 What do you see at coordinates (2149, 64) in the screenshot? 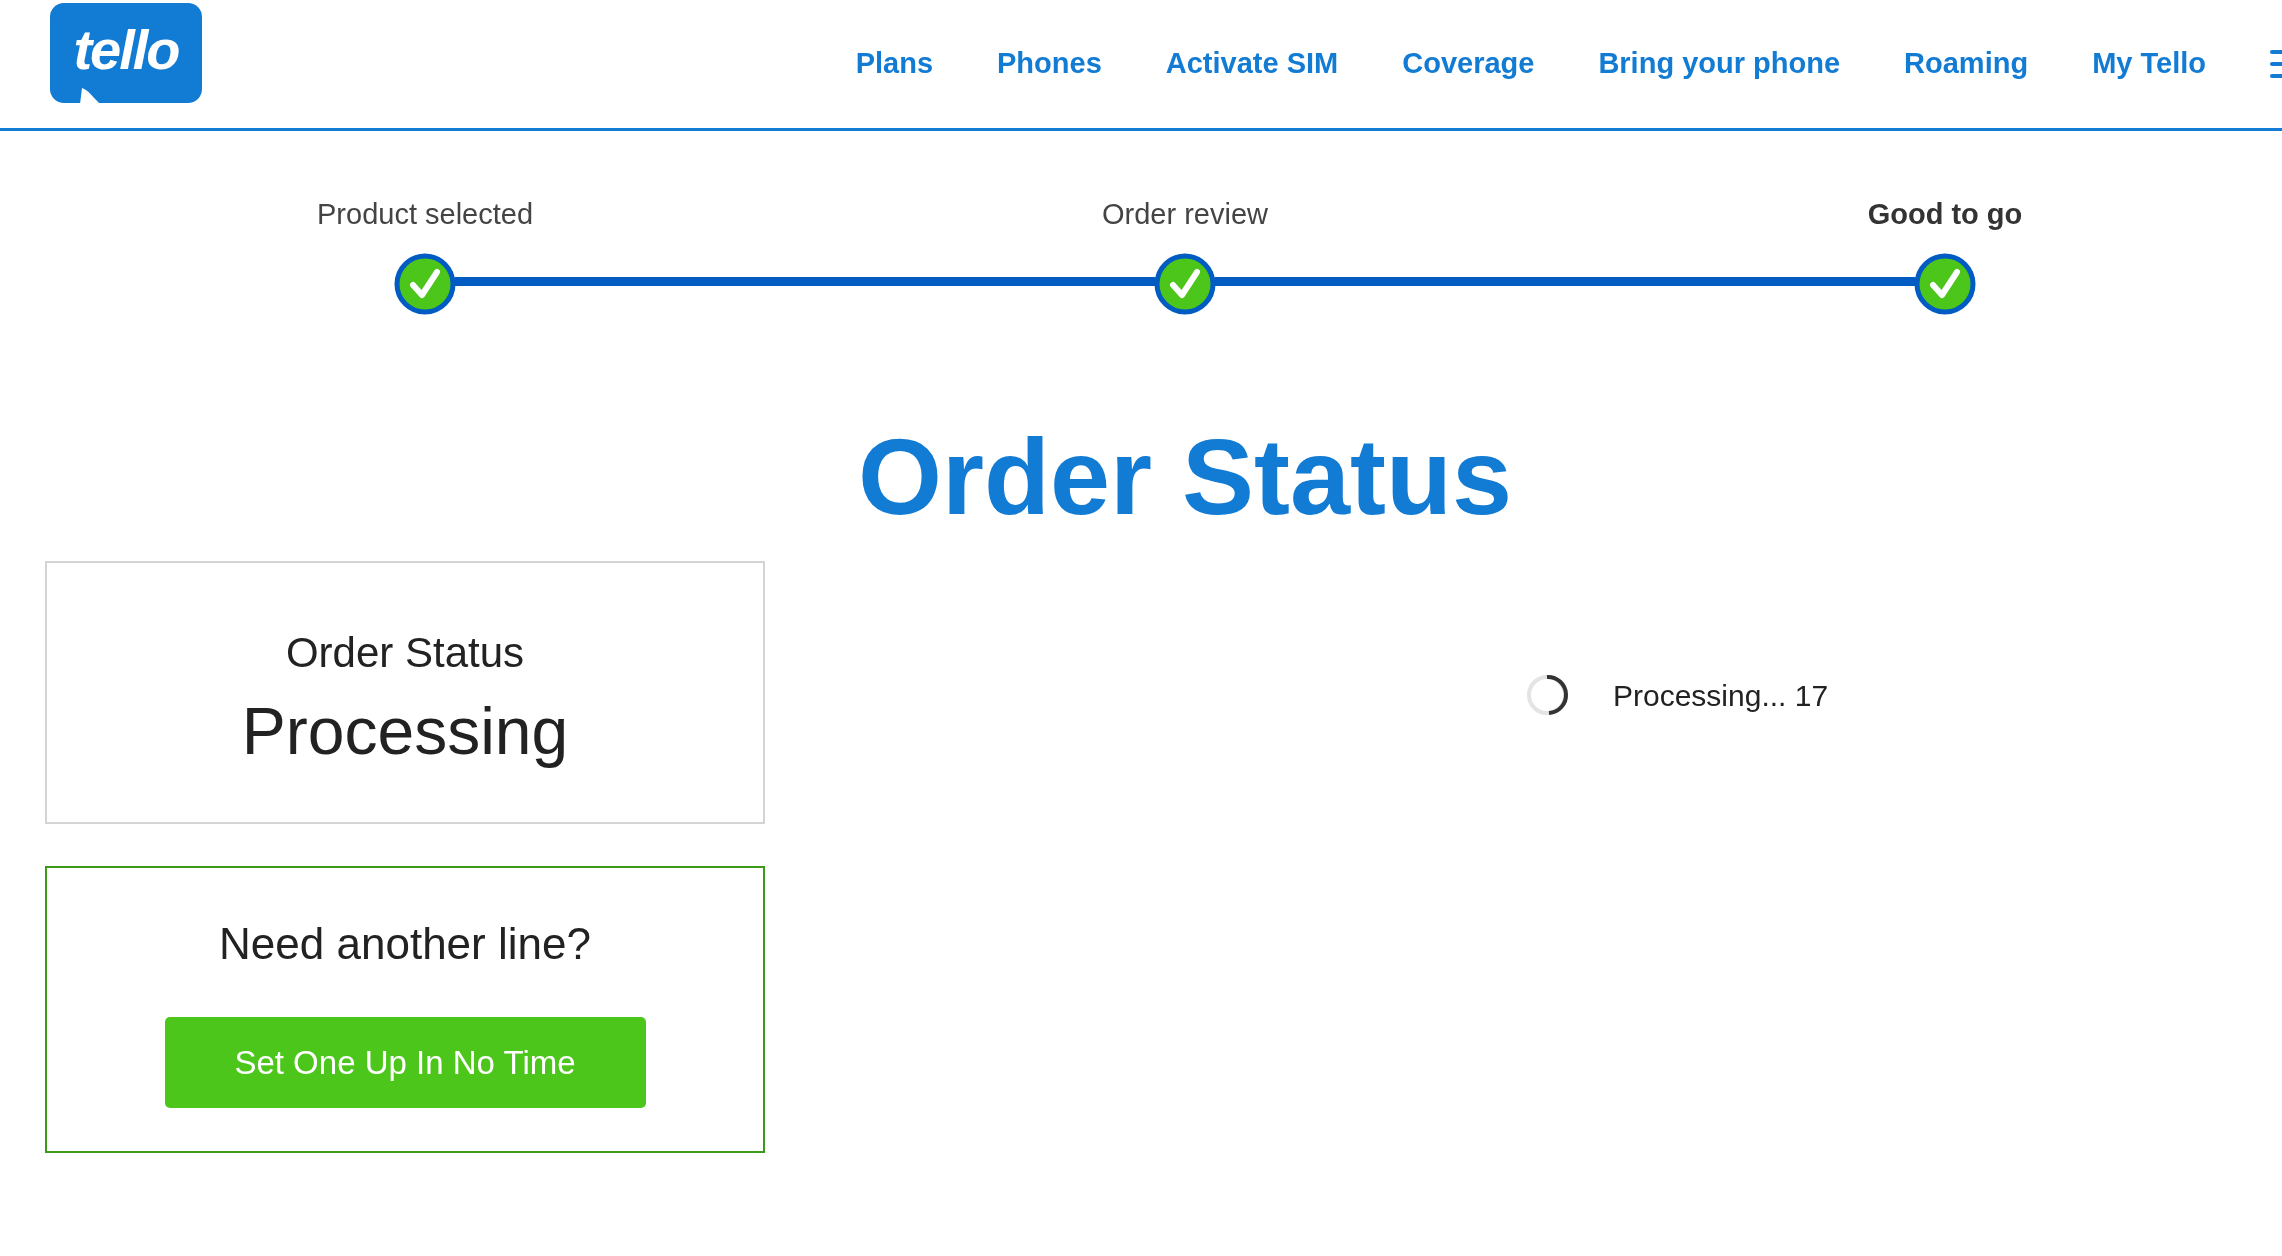
I see `nav-link: My Tello` at bounding box center [2149, 64].